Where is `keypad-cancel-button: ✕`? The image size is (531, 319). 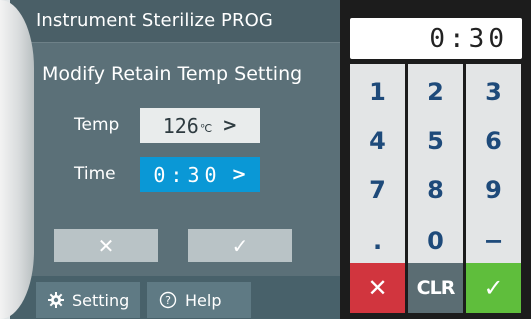 keypad-cancel-button: ✕ is located at coordinates (377, 288).